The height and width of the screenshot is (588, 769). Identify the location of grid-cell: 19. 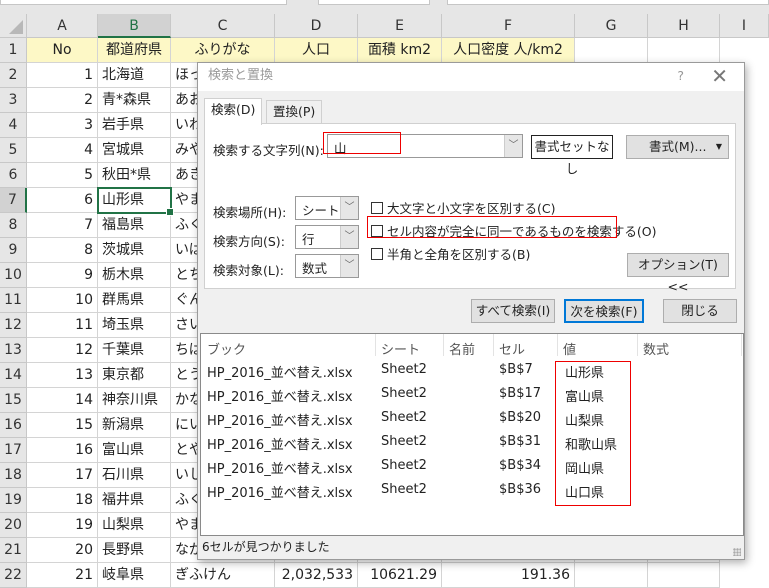
(62, 525).